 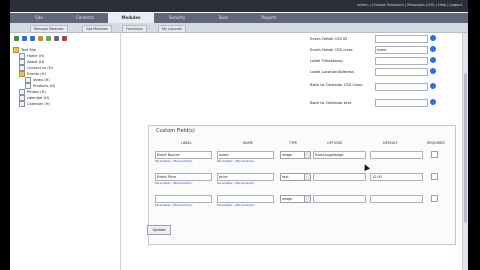 I want to click on tree-node-test-site: Test Site, so click(x=24, y=50).